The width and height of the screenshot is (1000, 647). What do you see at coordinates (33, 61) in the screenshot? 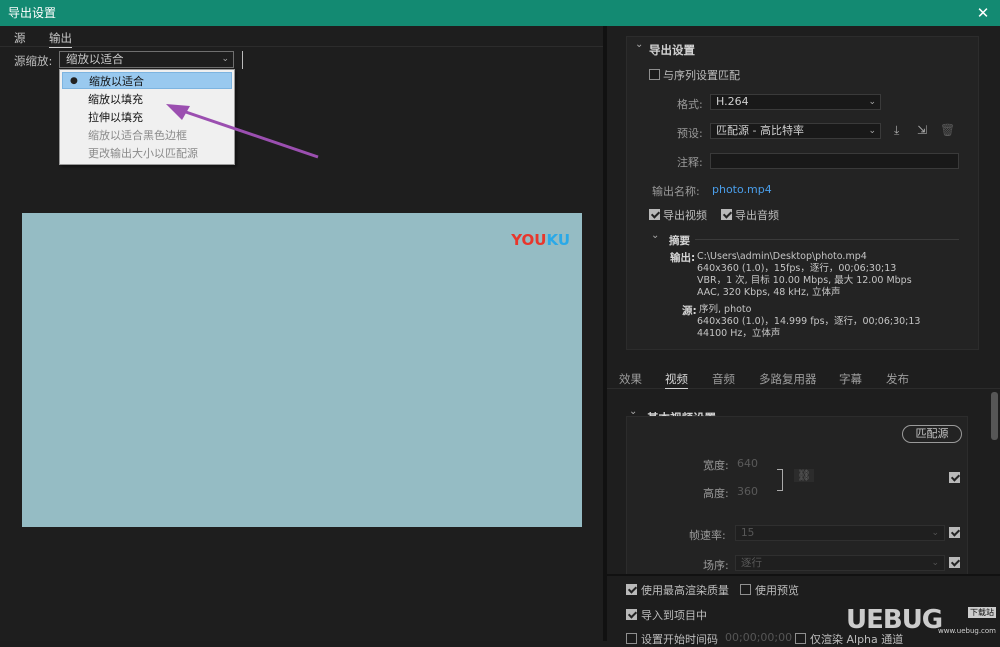
I see `source-scale-label: 源缩放:` at bounding box center [33, 61].